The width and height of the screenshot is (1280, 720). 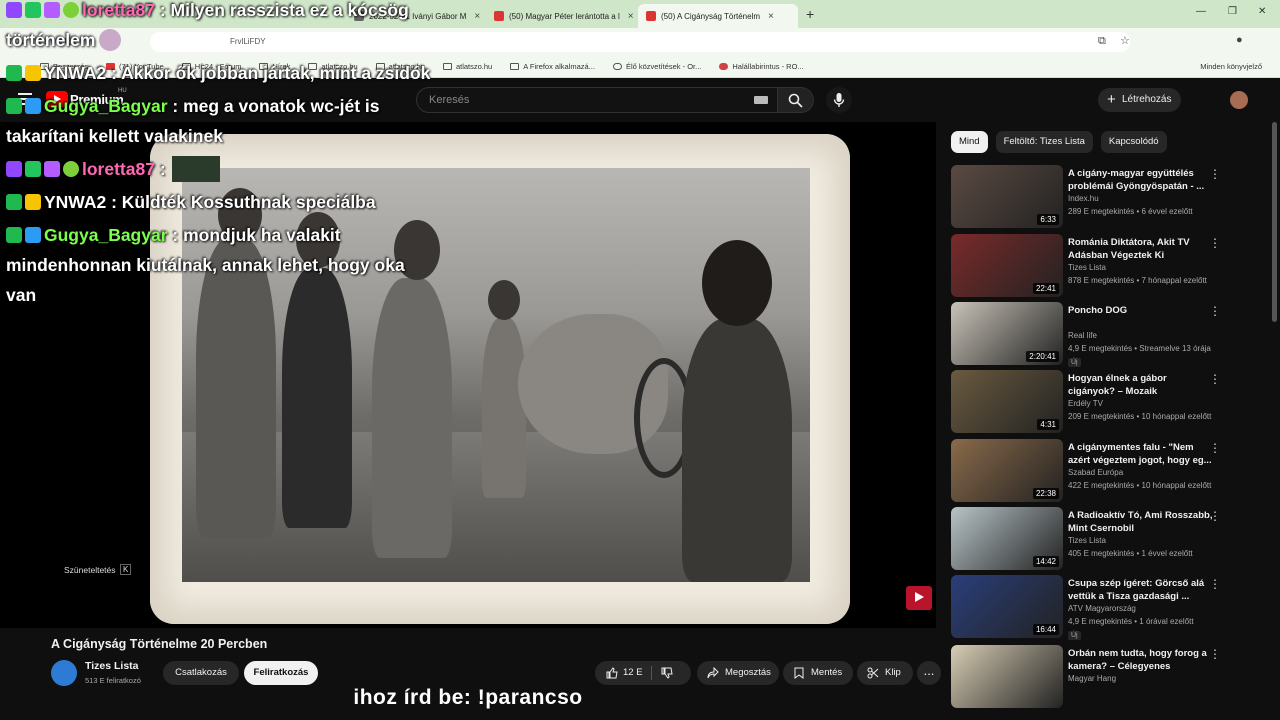 I want to click on channel-watermark-icon, so click(x=919, y=598).